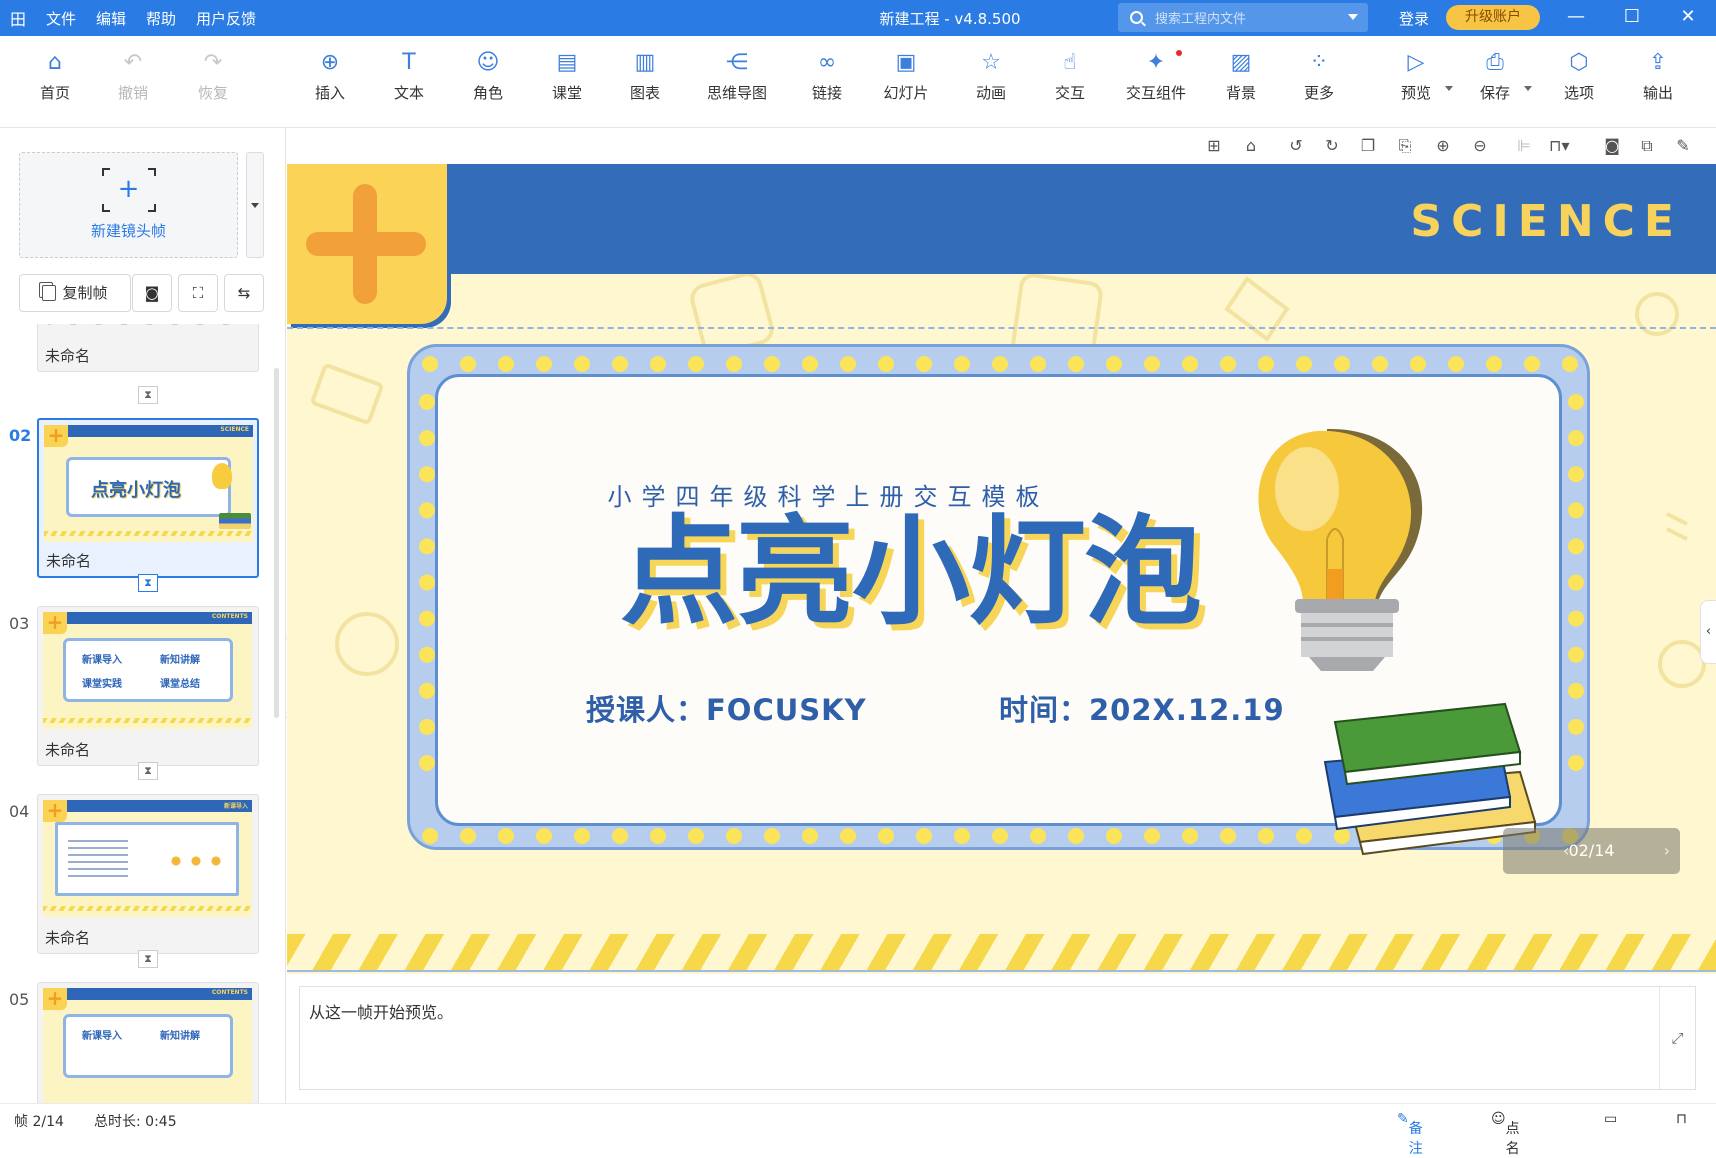 The image size is (1716, 1158). What do you see at coordinates (1410, 1134) in the screenshot?
I see `notes-toggle-button: ✎ 备注` at bounding box center [1410, 1134].